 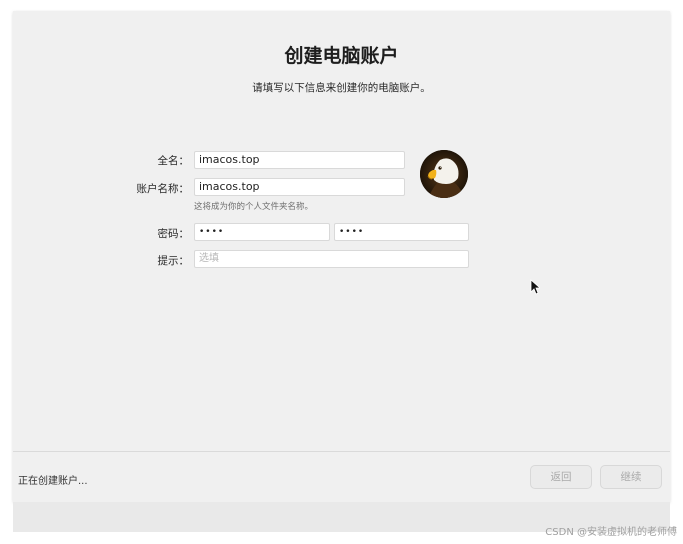 What do you see at coordinates (611, 532) in the screenshot?
I see `watermark: CSDN @安装虚拟机的老师傅` at bounding box center [611, 532].